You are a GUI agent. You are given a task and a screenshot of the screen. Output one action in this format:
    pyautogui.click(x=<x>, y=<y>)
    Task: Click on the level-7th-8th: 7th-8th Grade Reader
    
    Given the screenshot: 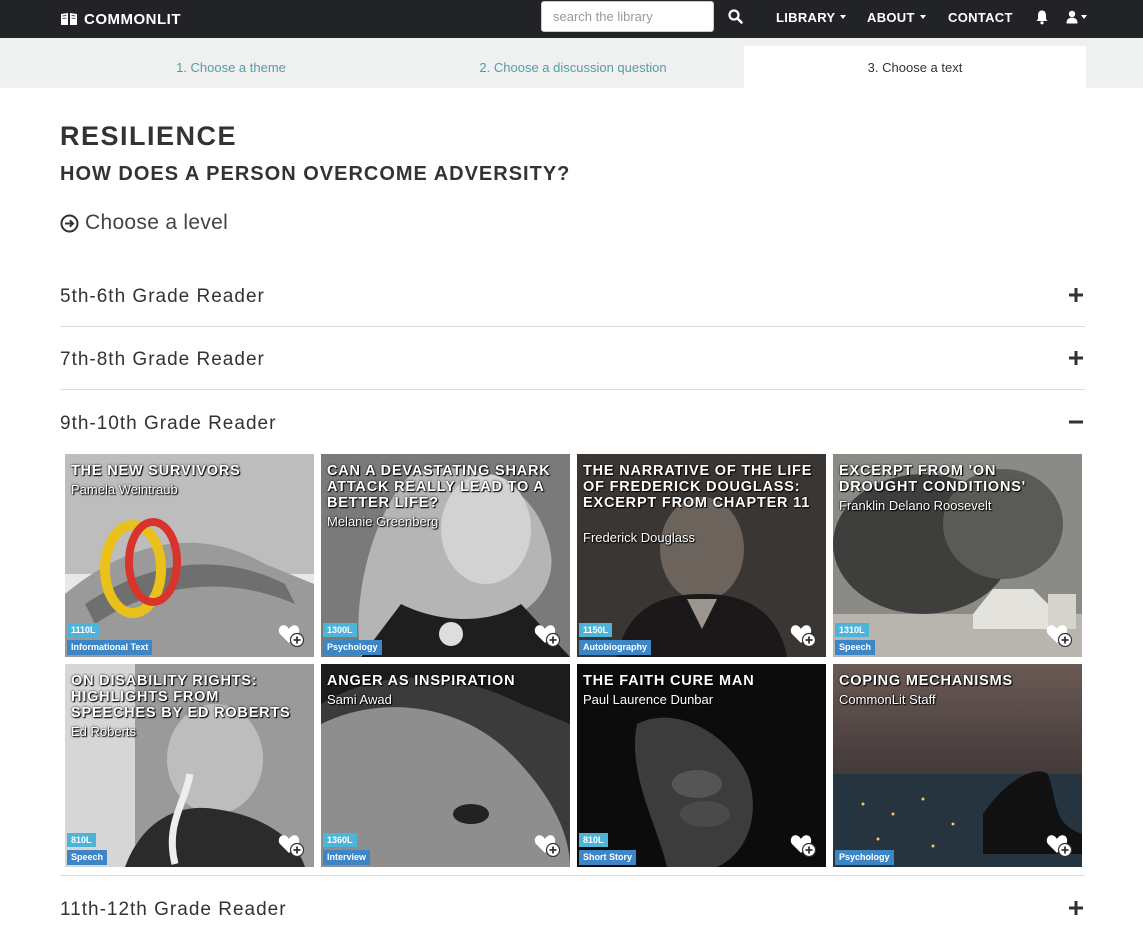 What is the action you would take?
    pyautogui.click(x=572, y=359)
    